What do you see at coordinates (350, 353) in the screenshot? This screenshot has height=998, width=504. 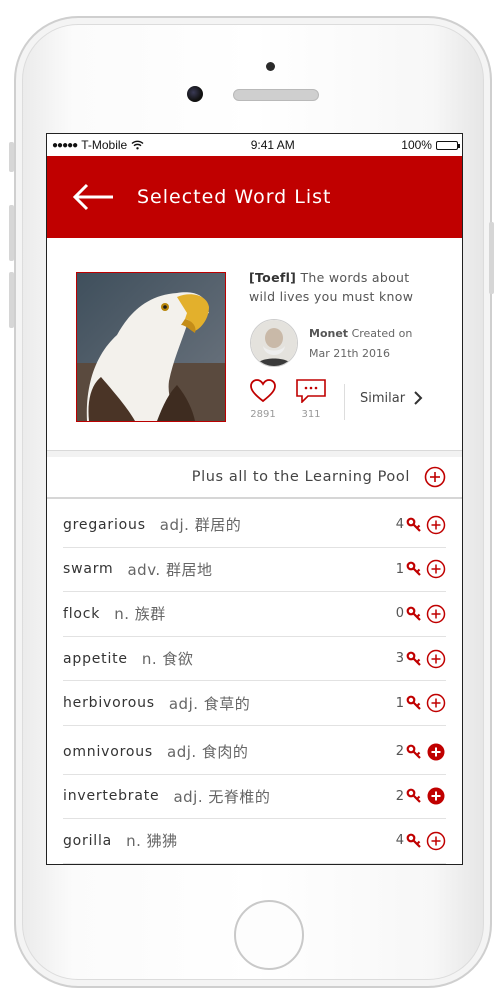 I see `created-date: Mar 21th 2016` at bounding box center [350, 353].